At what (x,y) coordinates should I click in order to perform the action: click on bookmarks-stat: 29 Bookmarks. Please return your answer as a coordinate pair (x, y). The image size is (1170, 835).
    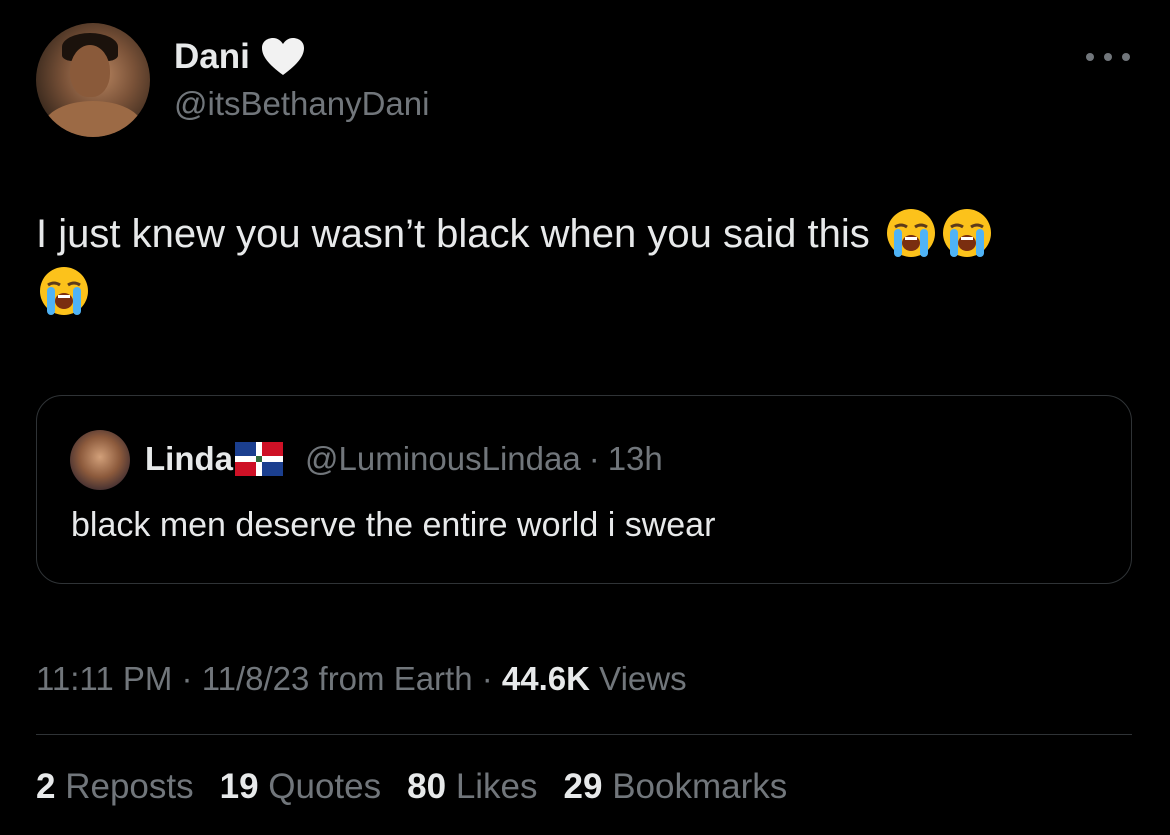
    Looking at the image, I should click on (676, 787).